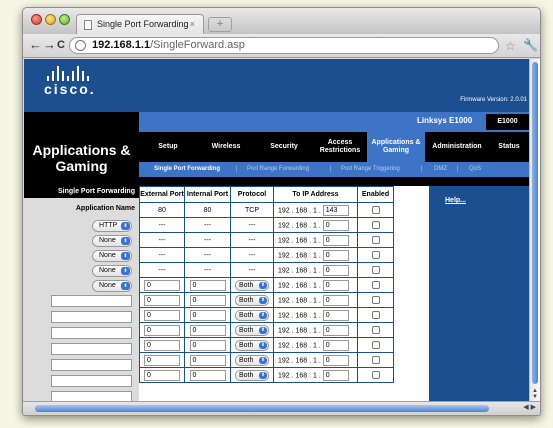  I want to click on subnav-dmz: DMZ, so click(440, 169).